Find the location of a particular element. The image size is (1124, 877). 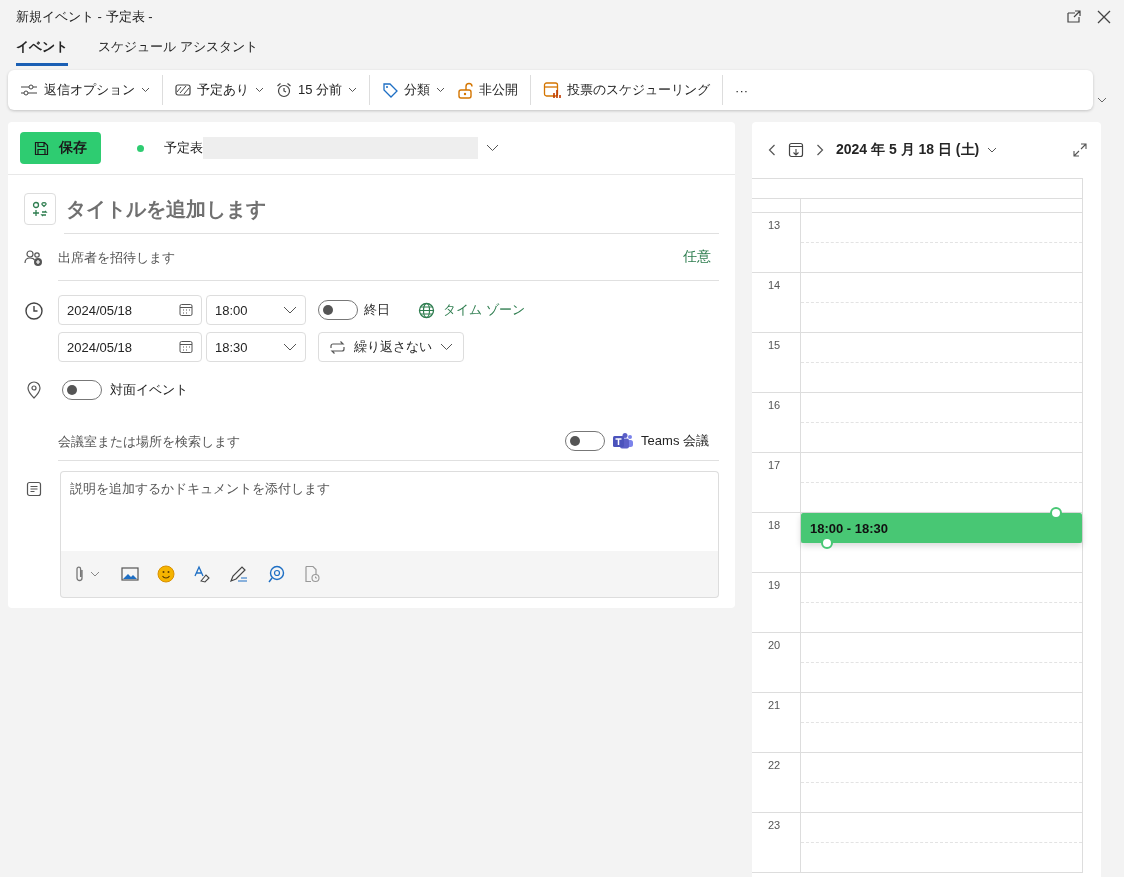

in-person-label: 対面イベント is located at coordinates (149, 390).